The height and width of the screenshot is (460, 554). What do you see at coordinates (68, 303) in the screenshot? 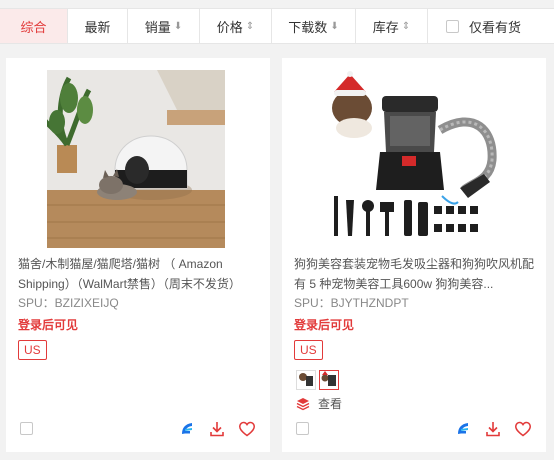
I see `product-spu: SPU：BZIZIXEIJQ` at bounding box center [68, 303].